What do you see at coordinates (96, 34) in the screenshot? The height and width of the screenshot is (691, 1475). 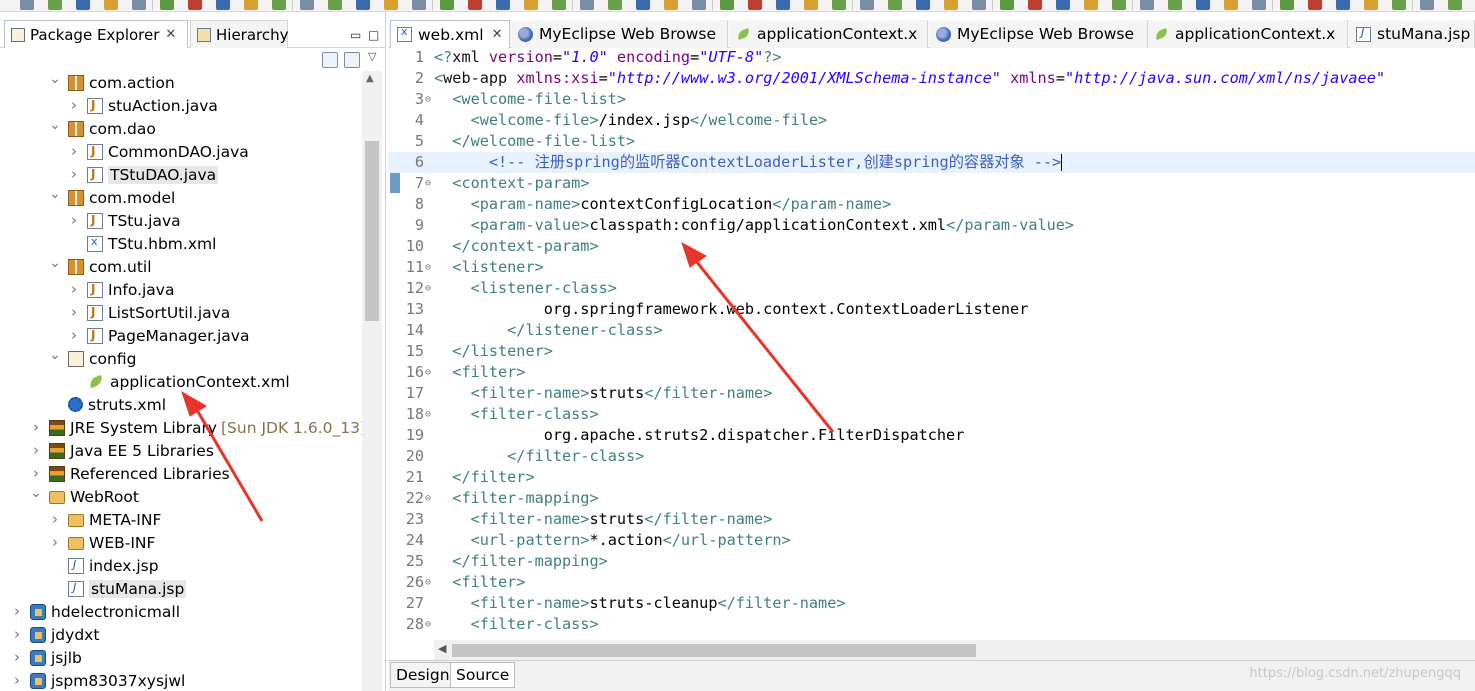 I see `tab-package-explorer: Package Explorer ✕` at bounding box center [96, 34].